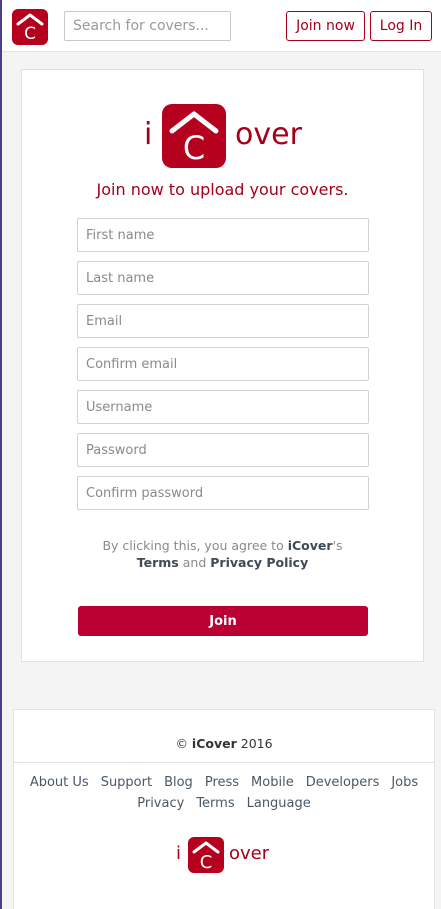 Image resolution: width=441 pixels, height=909 pixels. I want to click on top-bar: C Join now Log In, so click(221, 26).